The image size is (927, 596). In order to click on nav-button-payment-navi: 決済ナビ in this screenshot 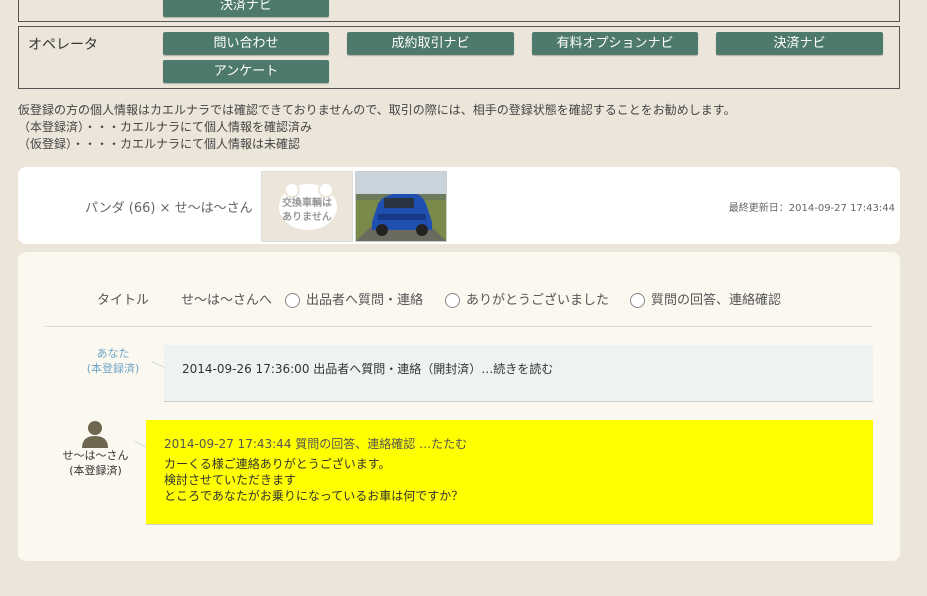, I will do `click(799, 43)`.